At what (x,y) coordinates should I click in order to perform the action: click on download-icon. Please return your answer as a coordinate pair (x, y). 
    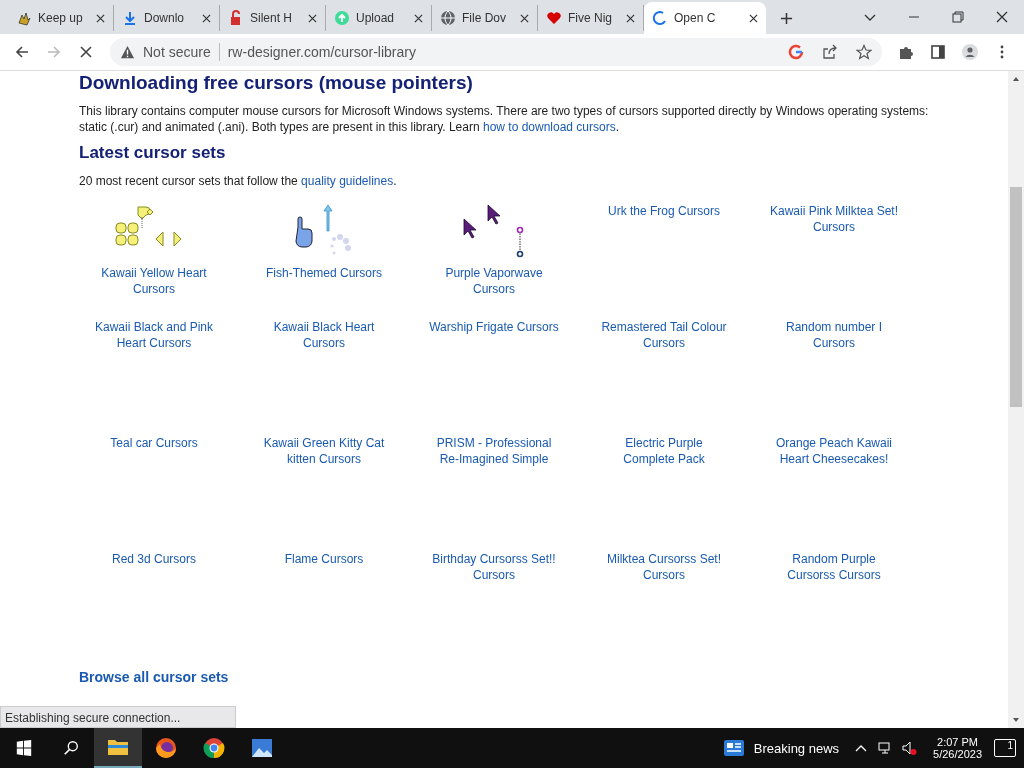
    Looking at the image, I should click on (130, 18).